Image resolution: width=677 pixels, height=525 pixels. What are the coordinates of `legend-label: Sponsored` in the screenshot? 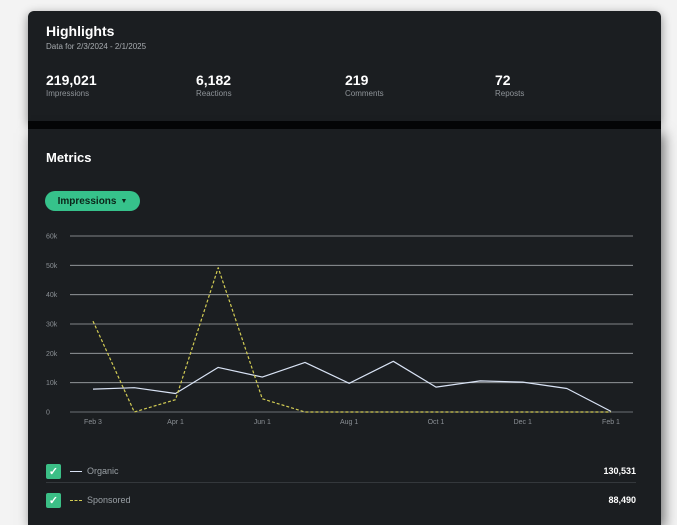 It's located at (109, 500).